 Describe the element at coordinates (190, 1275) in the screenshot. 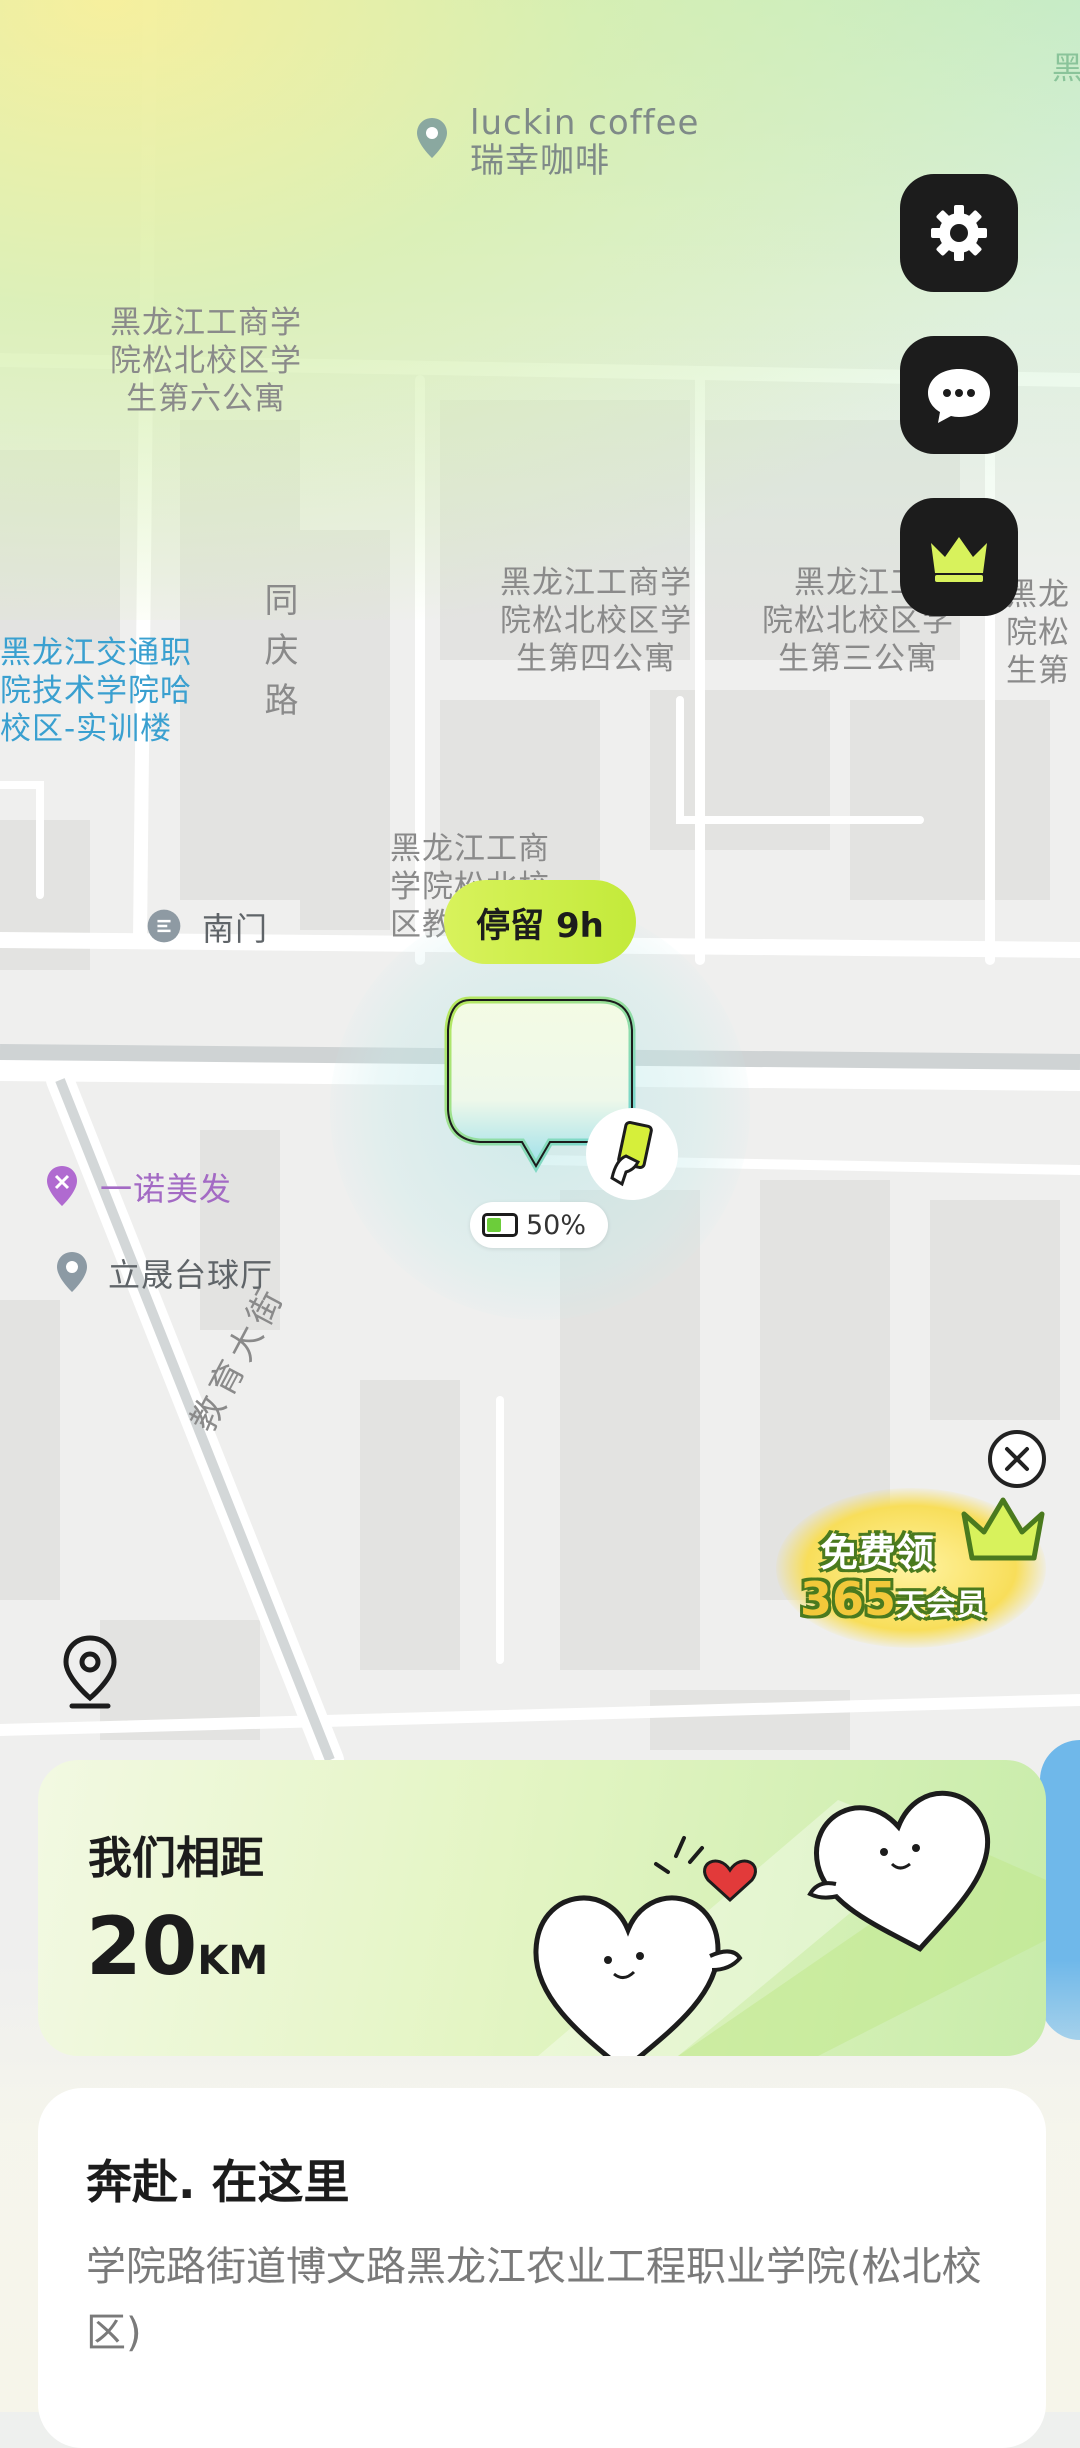

I see `poi-billiards: 立晟台球厅` at that location.